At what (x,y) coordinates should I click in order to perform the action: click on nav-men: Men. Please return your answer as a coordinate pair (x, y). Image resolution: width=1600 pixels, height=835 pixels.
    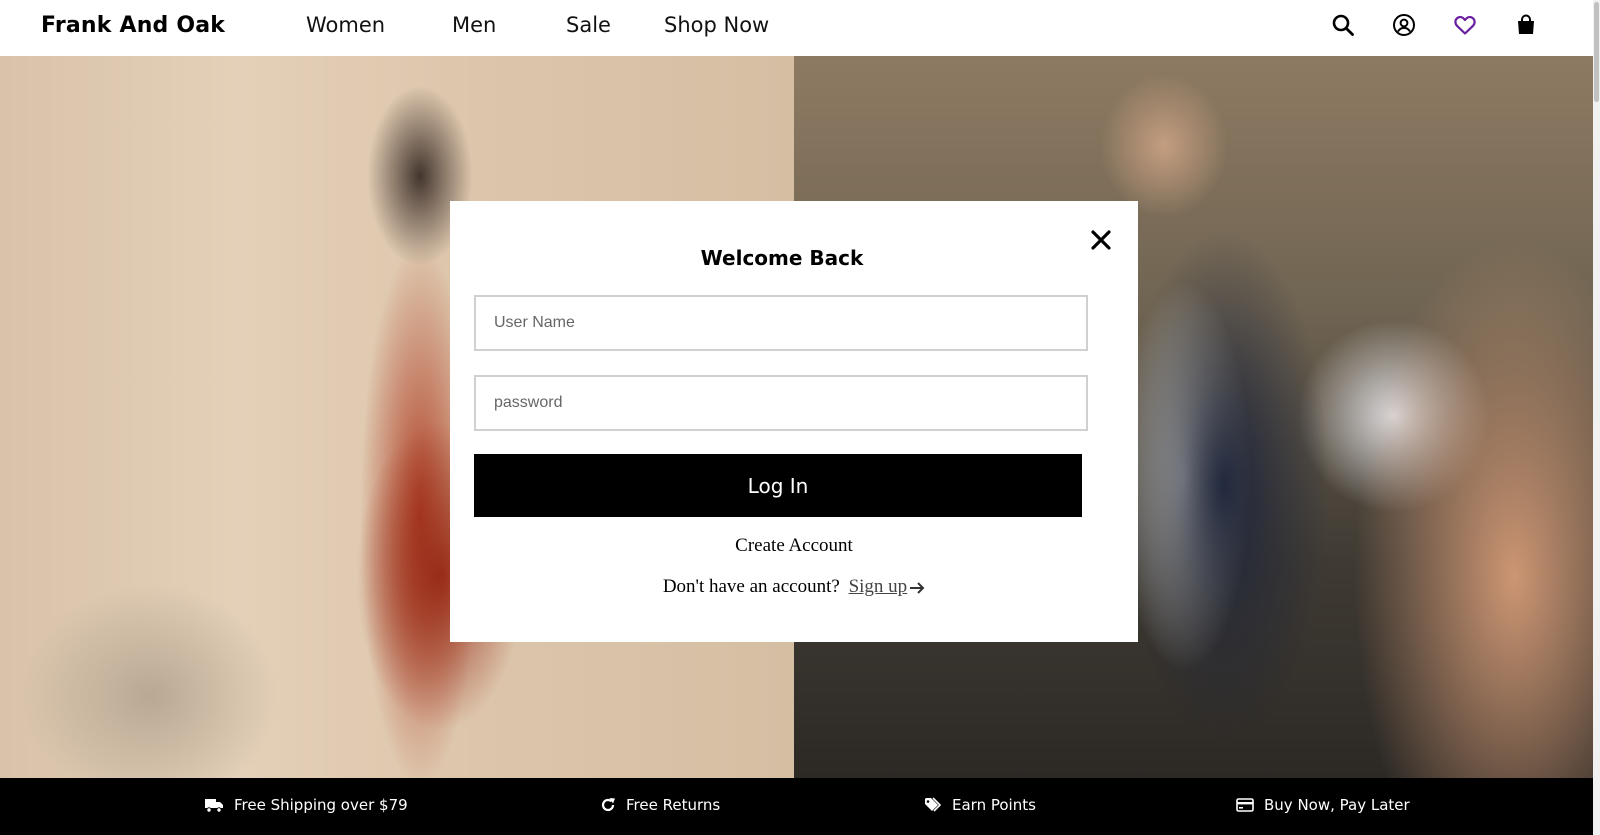
    Looking at the image, I should click on (474, 25).